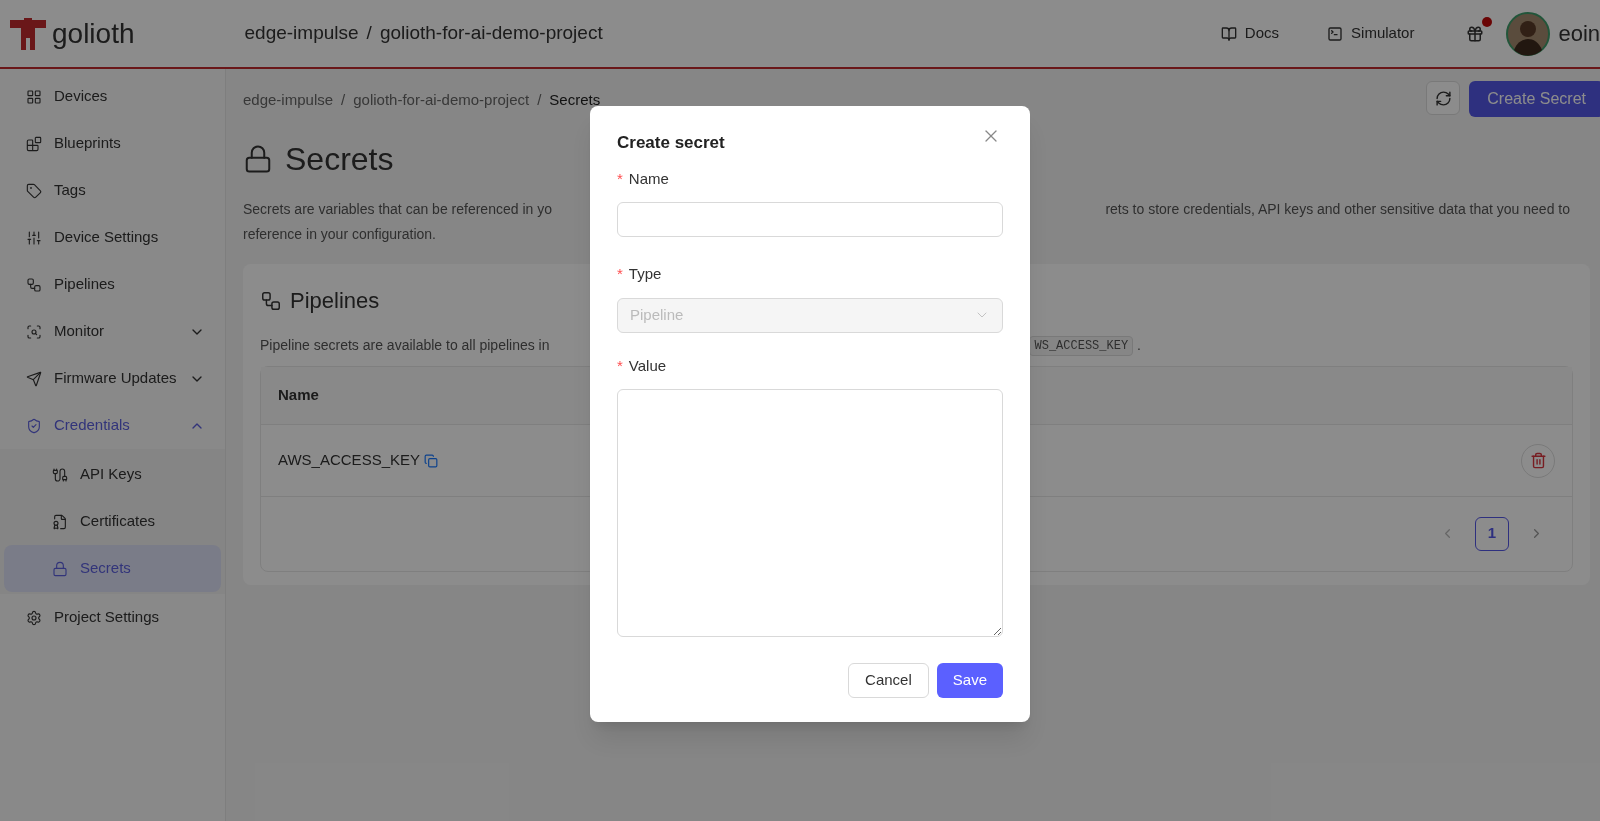 Image resolution: width=1600 pixels, height=821 pixels. I want to click on avatar-icon, so click(1528, 33).